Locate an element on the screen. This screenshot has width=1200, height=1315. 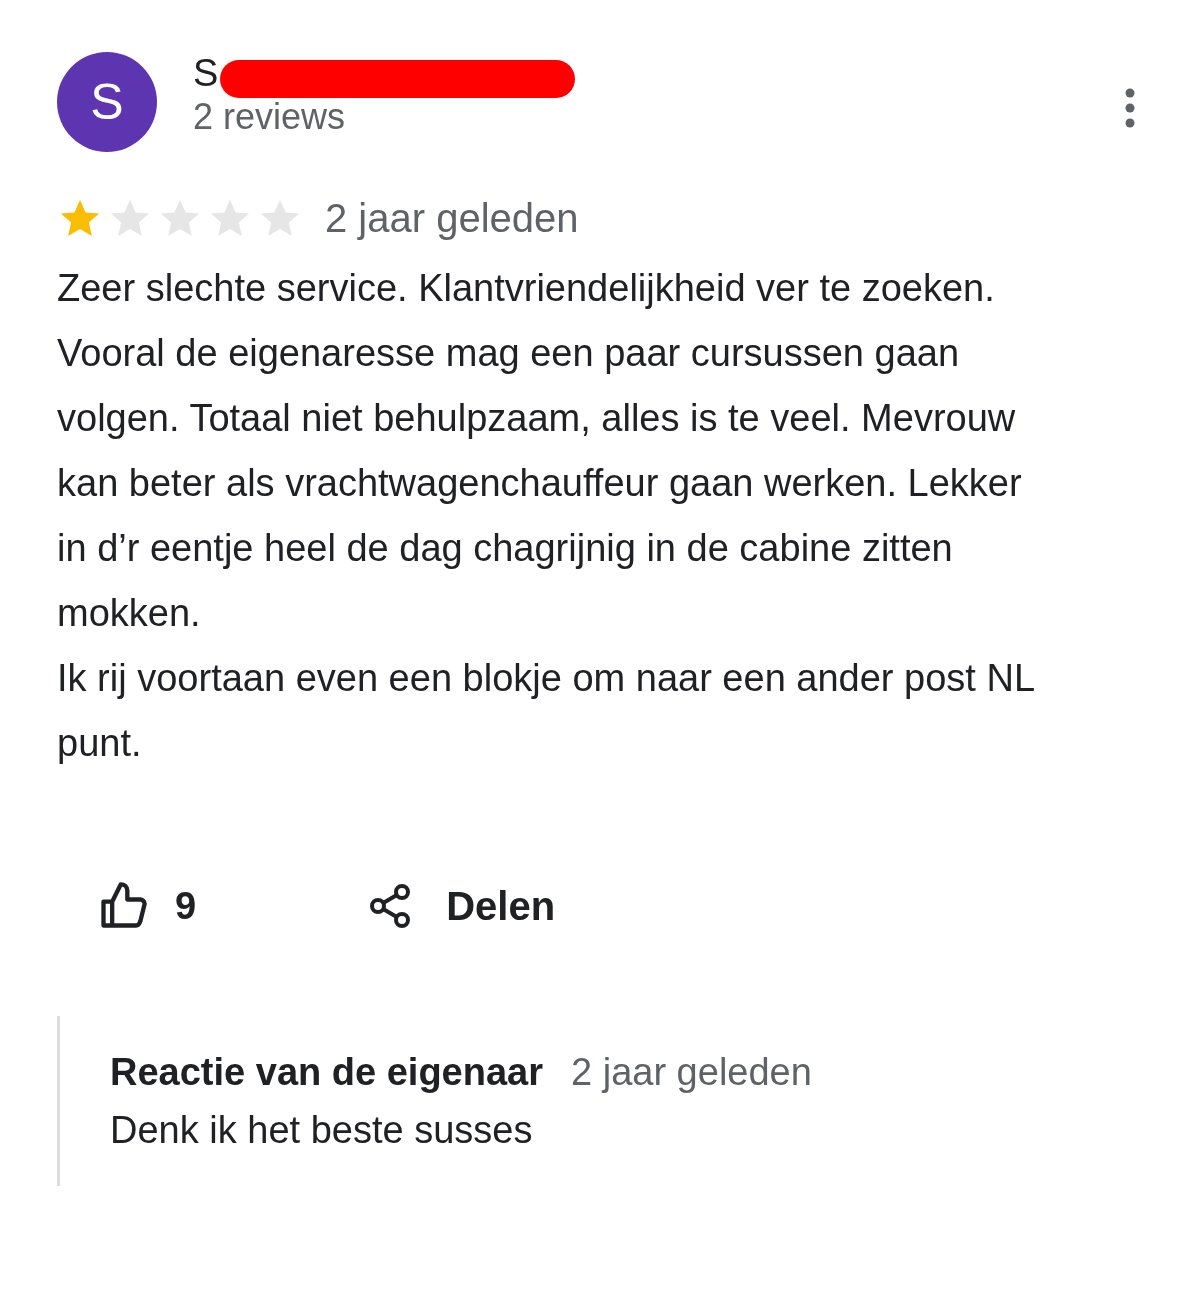
reply-title: Reactie van de eigenaar is located at coordinates (326, 1072).